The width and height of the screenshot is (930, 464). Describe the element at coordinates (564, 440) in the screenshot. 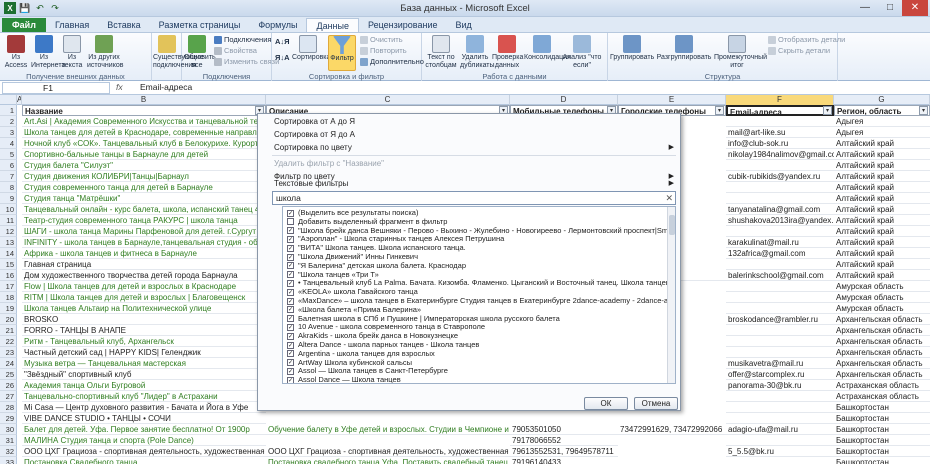

I see `cell-d: 79178066552` at that location.